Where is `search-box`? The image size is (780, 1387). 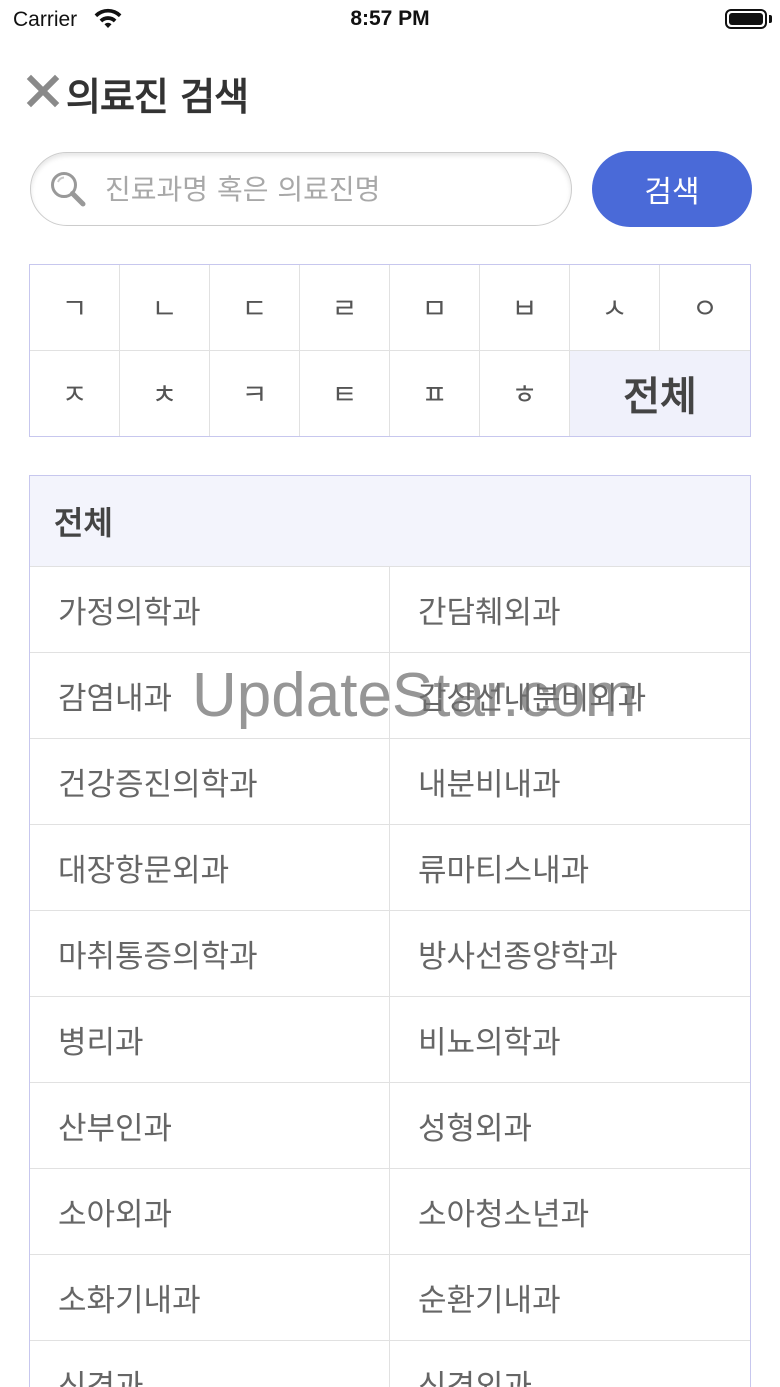
search-box is located at coordinates (301, 189).